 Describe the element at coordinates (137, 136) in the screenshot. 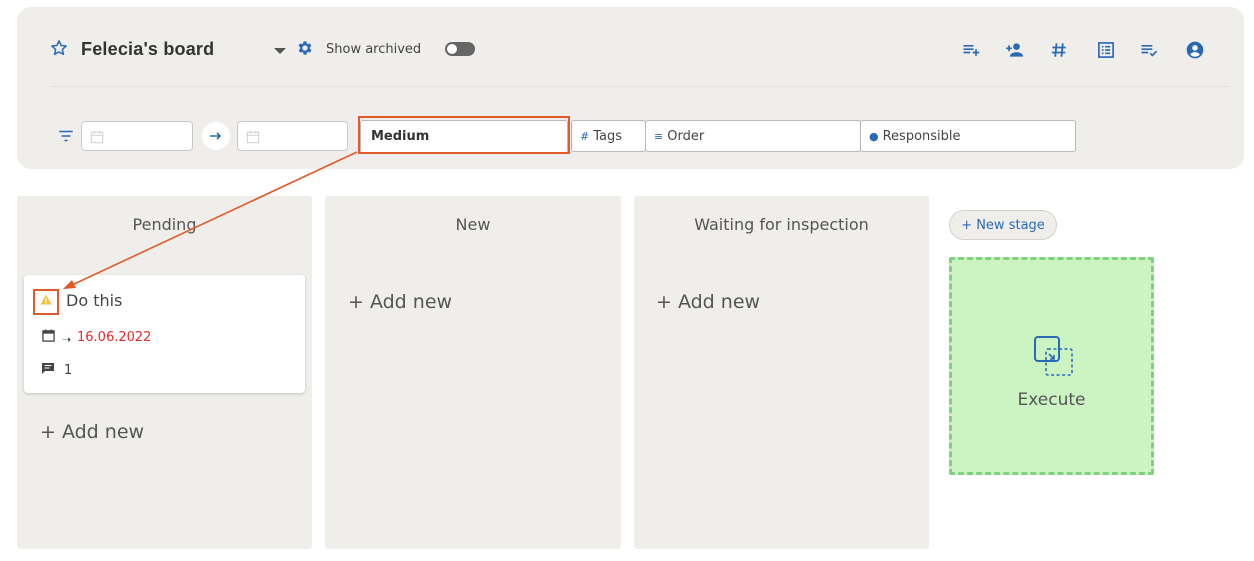

I see `start-date-input` at that location.